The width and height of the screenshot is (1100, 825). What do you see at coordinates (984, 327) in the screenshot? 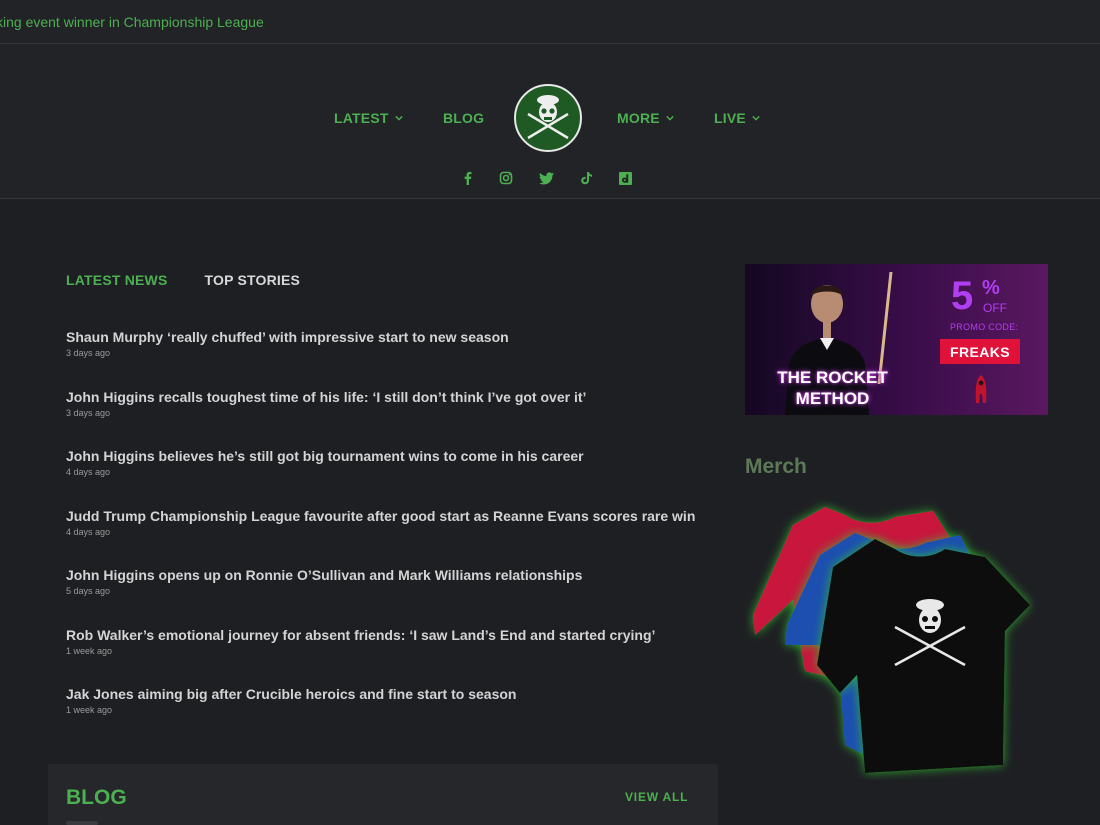
I see `ad-promo-label: PROMO CODE:` at bounding box center [984, 327].